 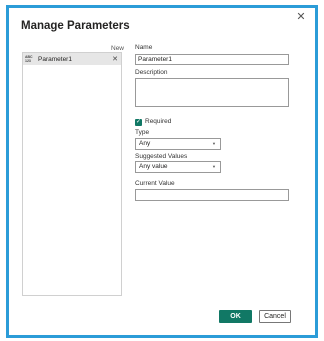 I want to click on type-label: Type, so click(x=142, y=132).